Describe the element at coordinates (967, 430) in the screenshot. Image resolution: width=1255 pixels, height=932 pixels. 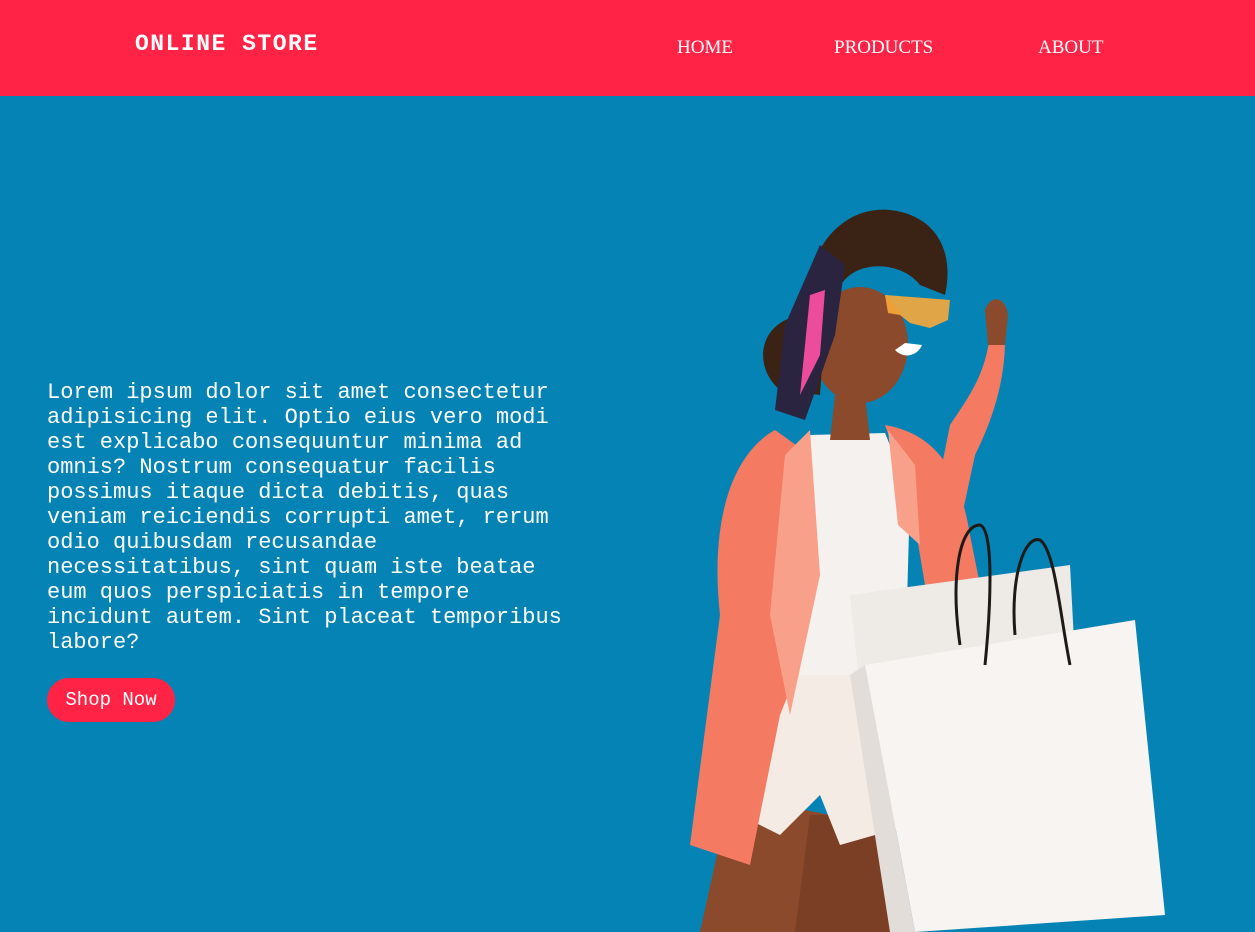
I see `raised-arm` at that location.